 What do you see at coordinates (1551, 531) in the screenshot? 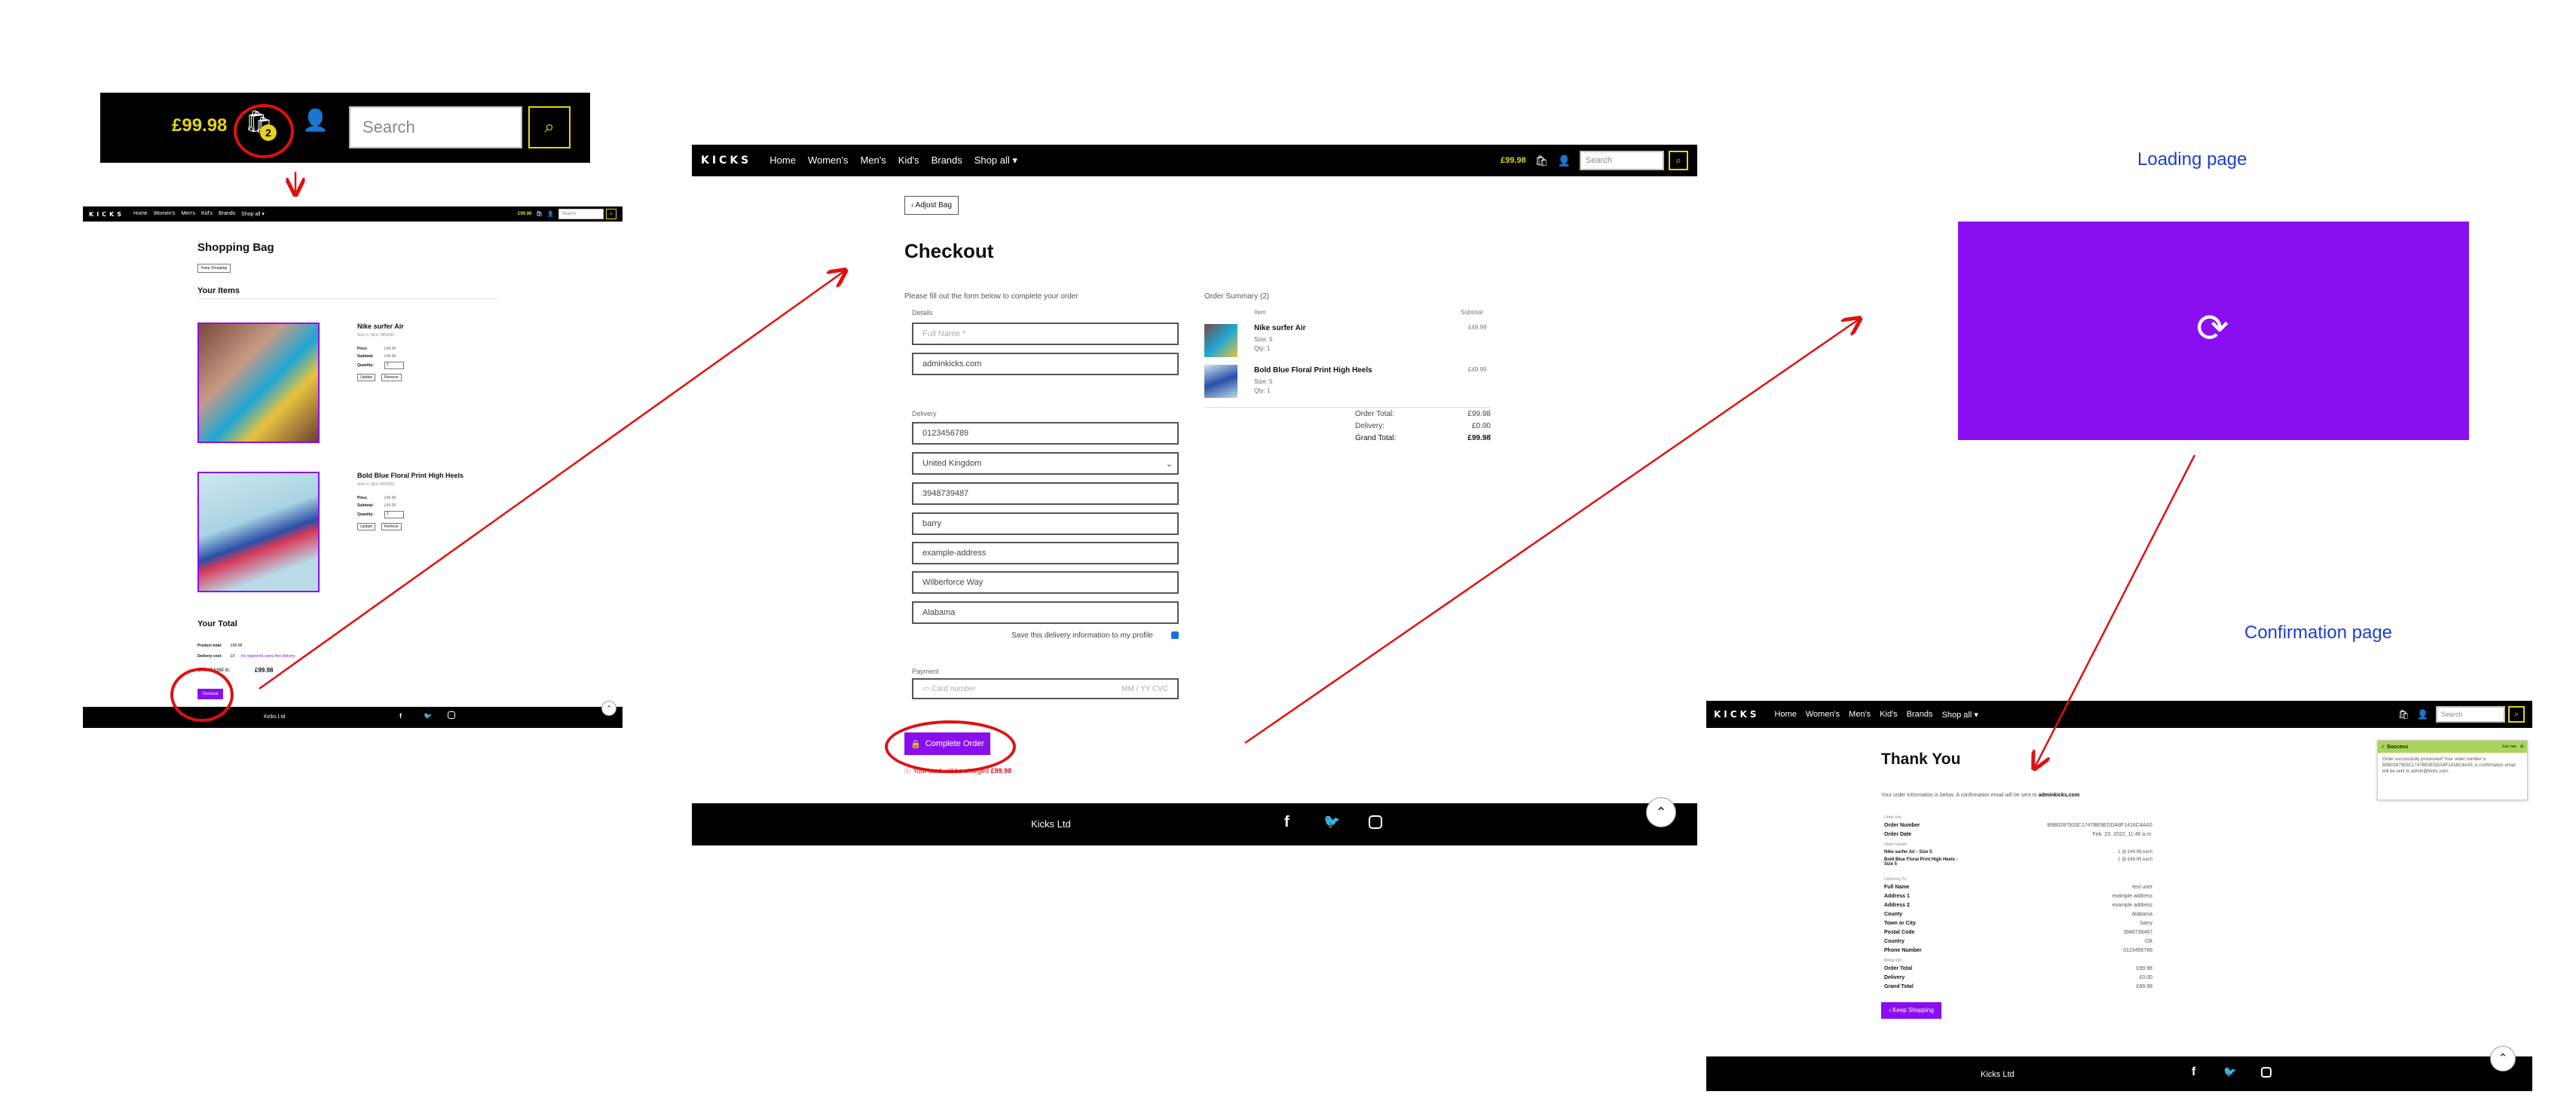
I see `arrow-checkout-to-loading` at bounding box center [1551, 531].